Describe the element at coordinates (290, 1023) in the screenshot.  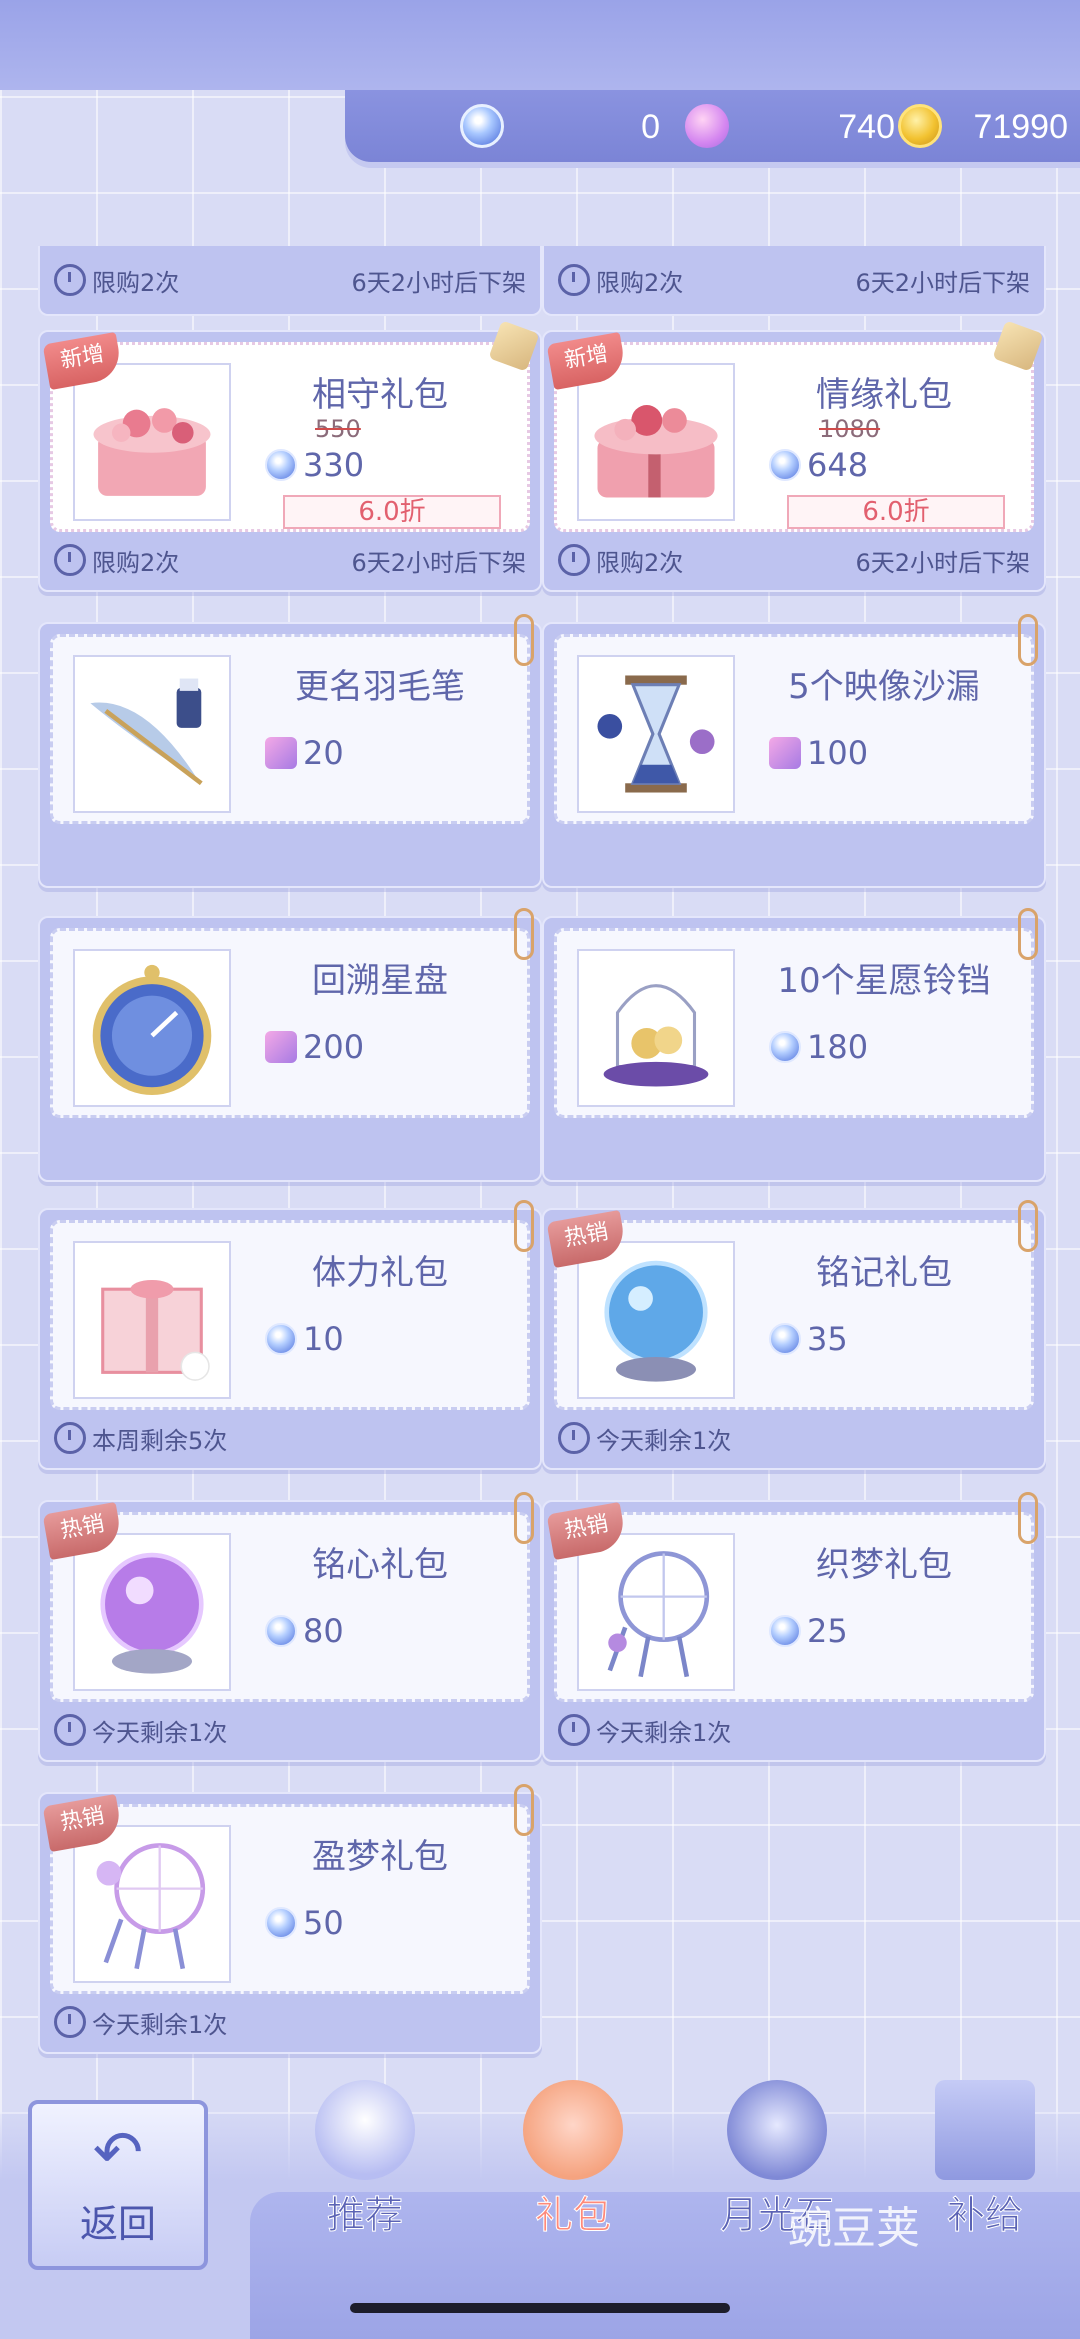
I see `card-body: 回溯星盘 200` at that location.